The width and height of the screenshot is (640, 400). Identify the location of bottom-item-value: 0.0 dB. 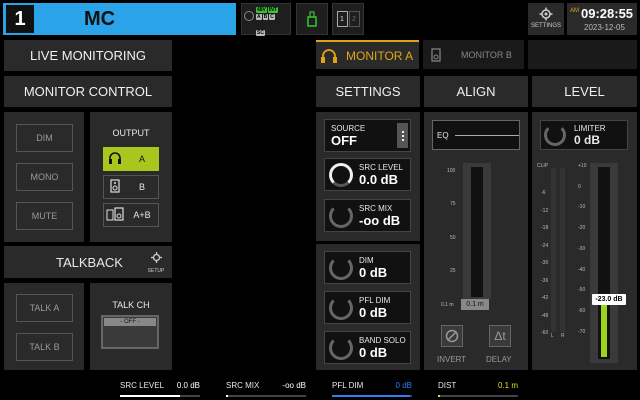
(188, 385).